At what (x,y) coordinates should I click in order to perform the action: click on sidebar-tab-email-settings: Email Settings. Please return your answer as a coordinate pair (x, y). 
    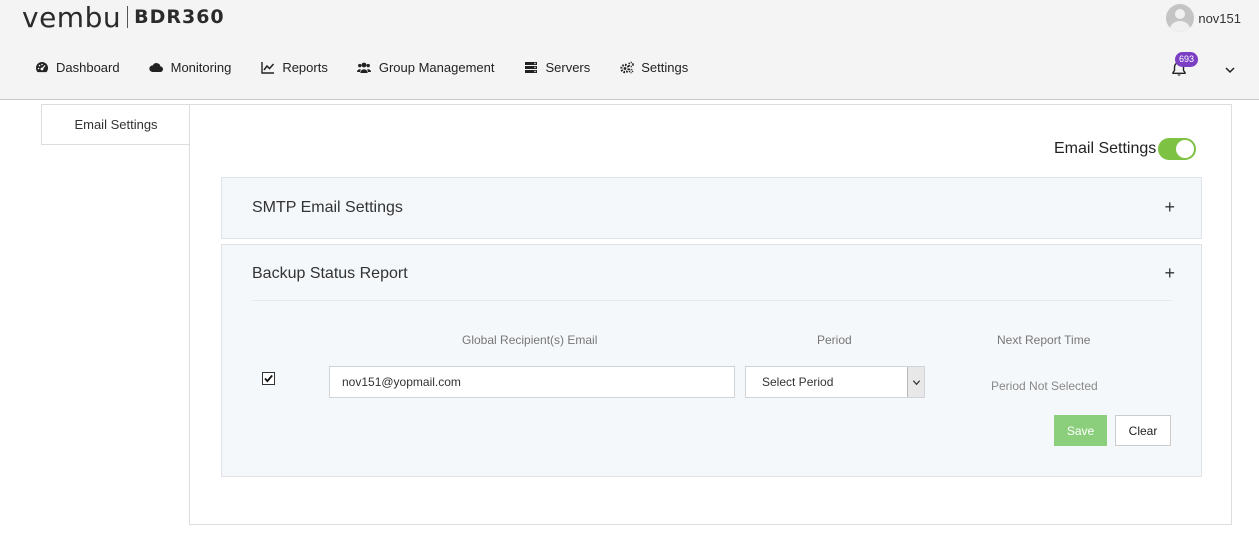
    Looking at the image, I should click on (115, 124).